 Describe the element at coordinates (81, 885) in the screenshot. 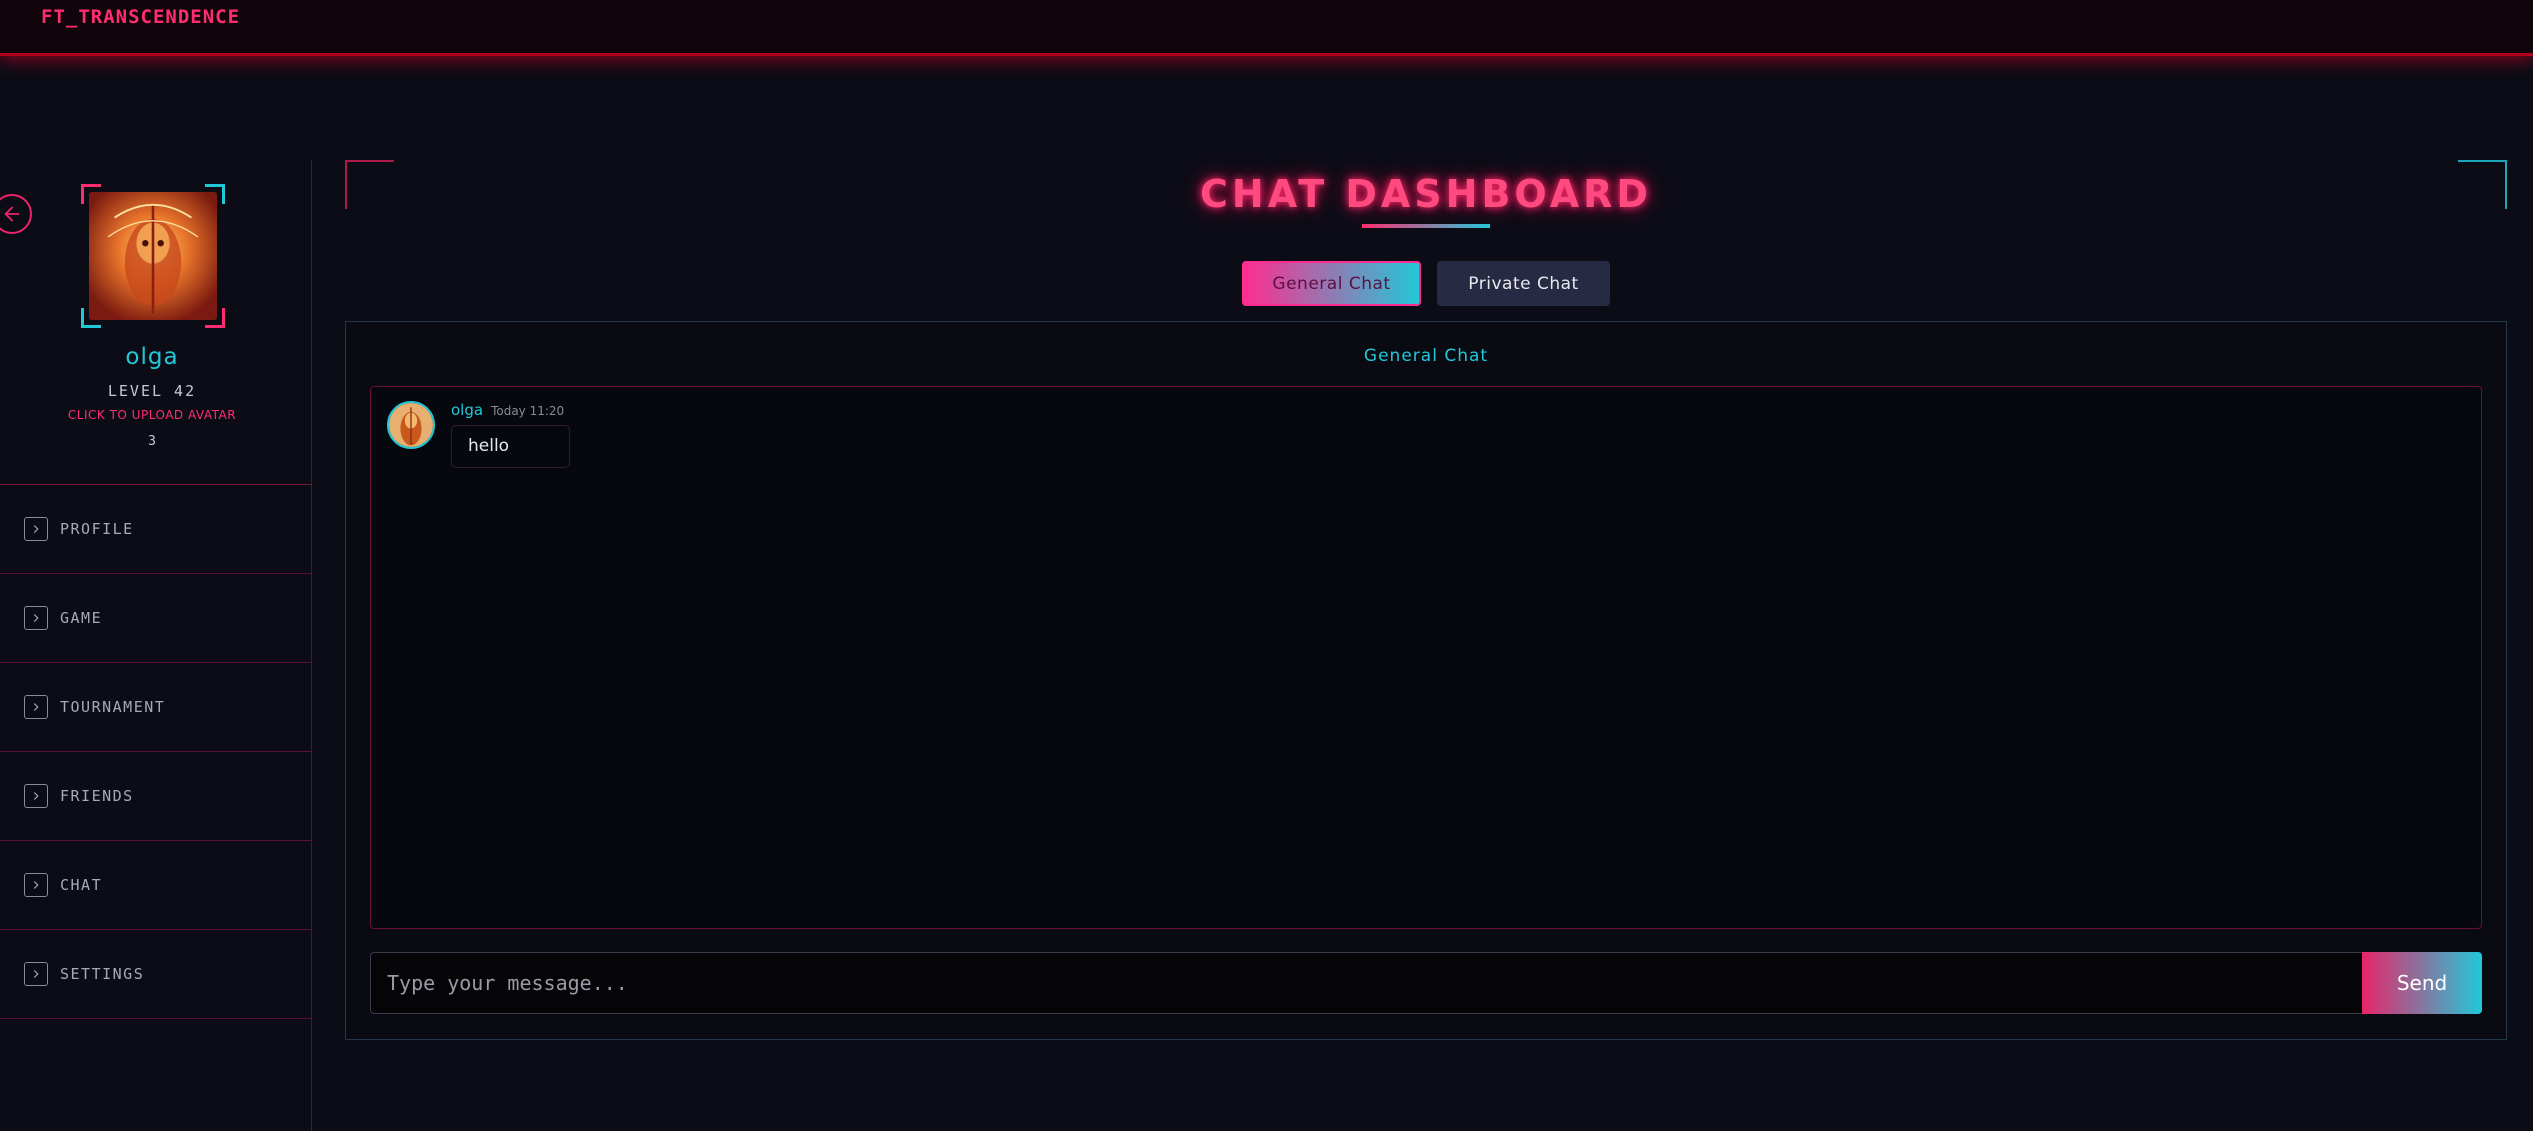

I see `sidebar-item-label: CHAT` at that location.